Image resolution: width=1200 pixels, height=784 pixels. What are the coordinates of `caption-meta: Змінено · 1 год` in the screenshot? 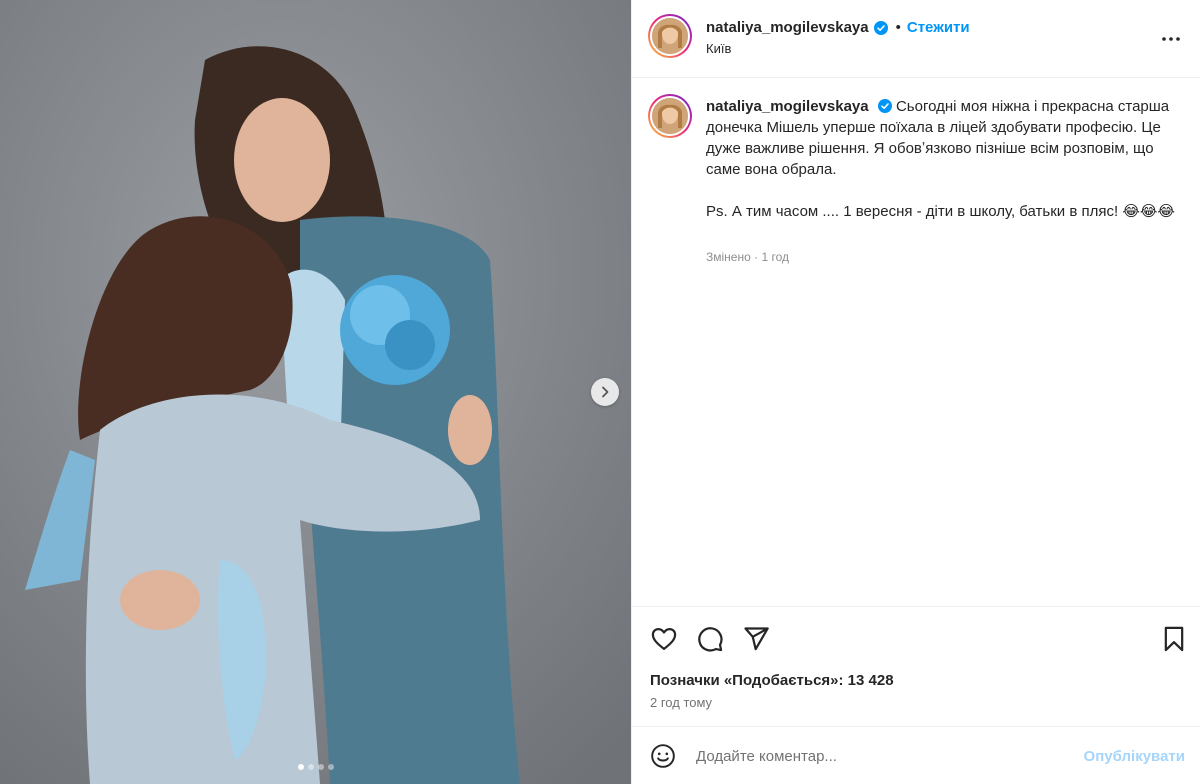 It's located at (747, 257).